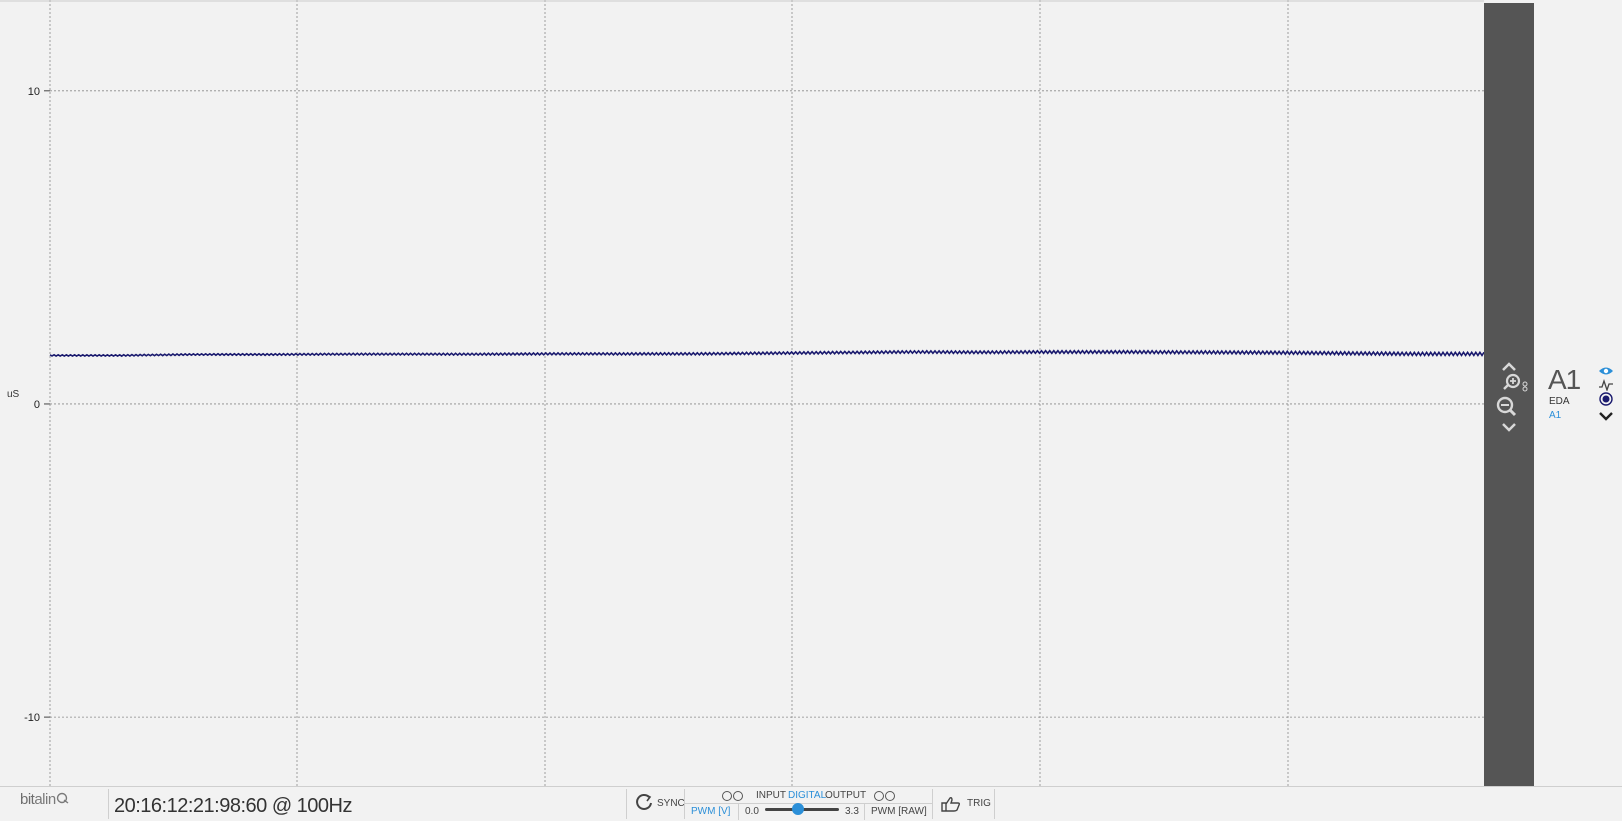  I want to click on pwm-max: 3.3, so click(852, 811).